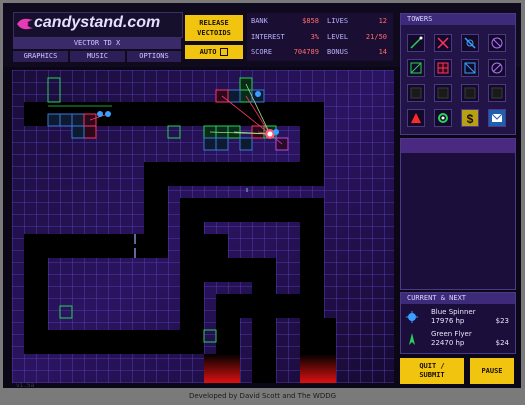 Image resolution: width=525 pixels, height=405 pixels. I want to click on tower-button-mail, so click(497, 118).